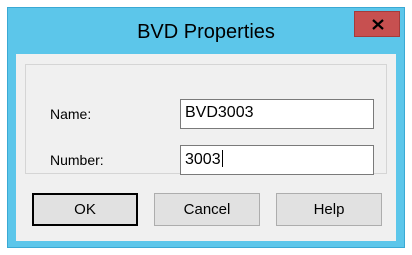  I want to click on ok-button: OK, so click(85, 209).